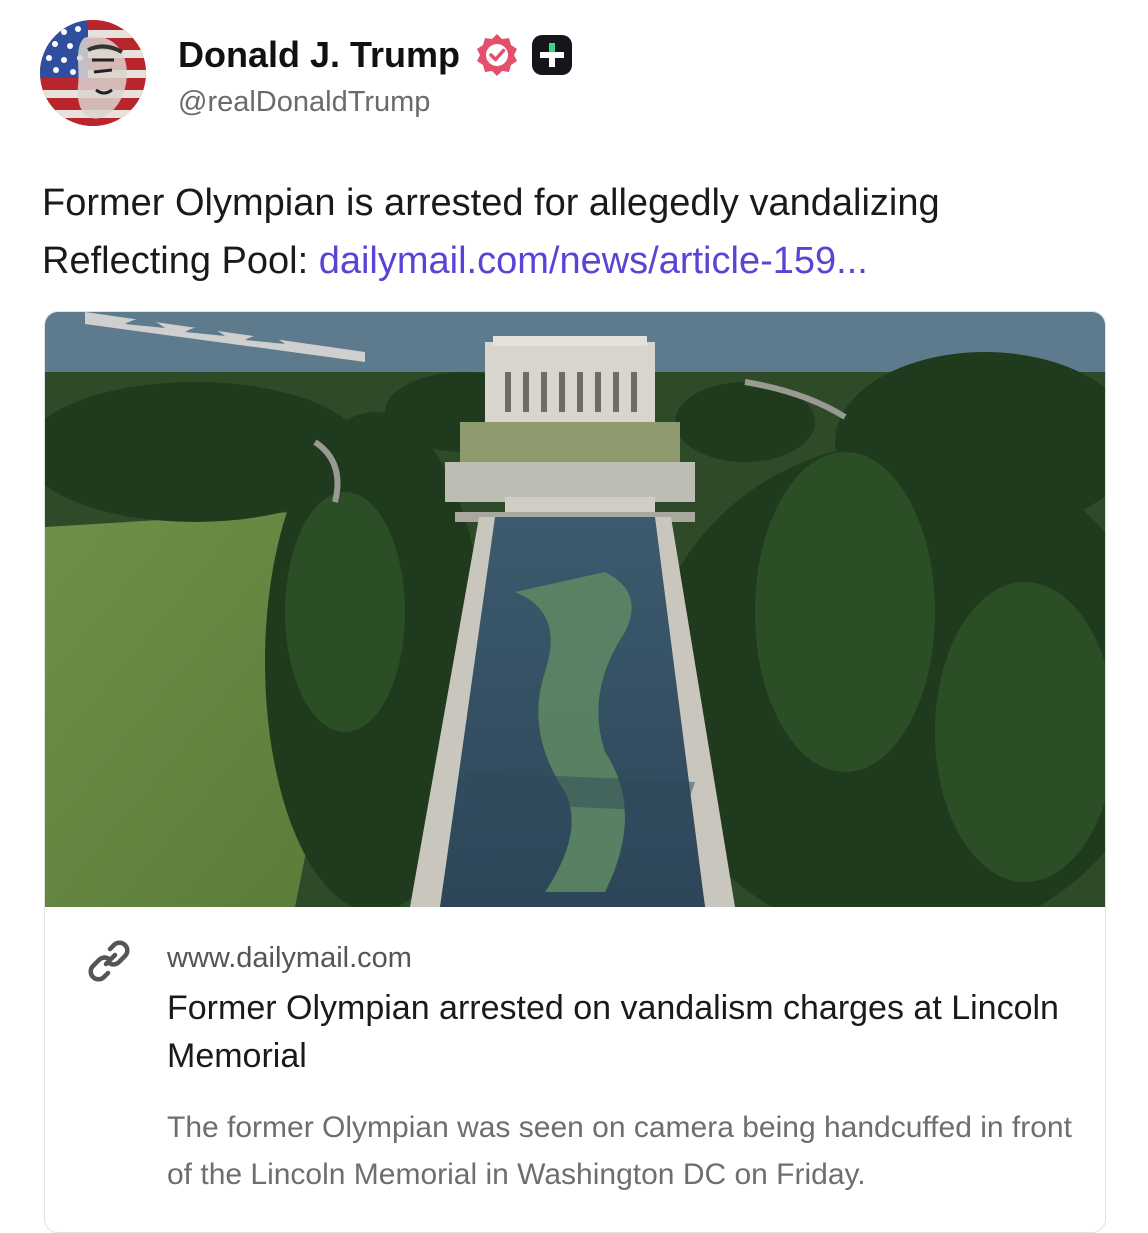 This screenshot has width=1148, height=1233. I want to click on verified-badge-icon, so click(497, 55).